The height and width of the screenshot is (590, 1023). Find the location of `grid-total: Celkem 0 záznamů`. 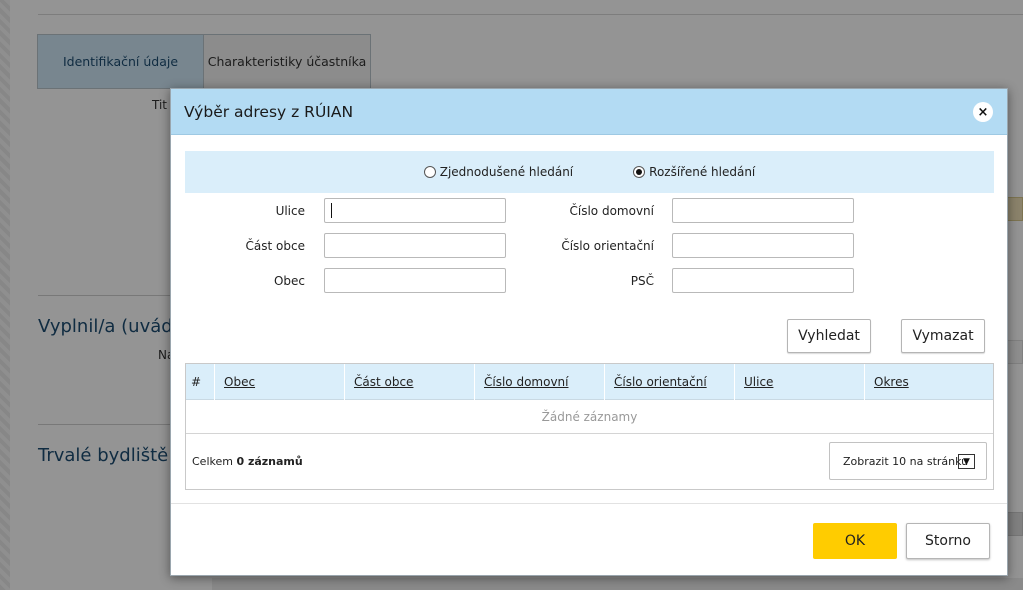

grid-total: Celkem 0 záznamů is located at coordinates (247, 461).